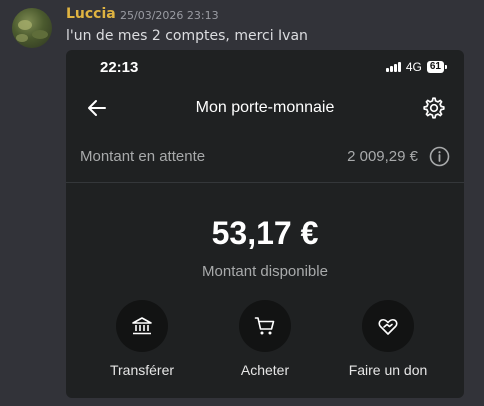  I want to click on transfer-button: Transférer, so click(142, 339).